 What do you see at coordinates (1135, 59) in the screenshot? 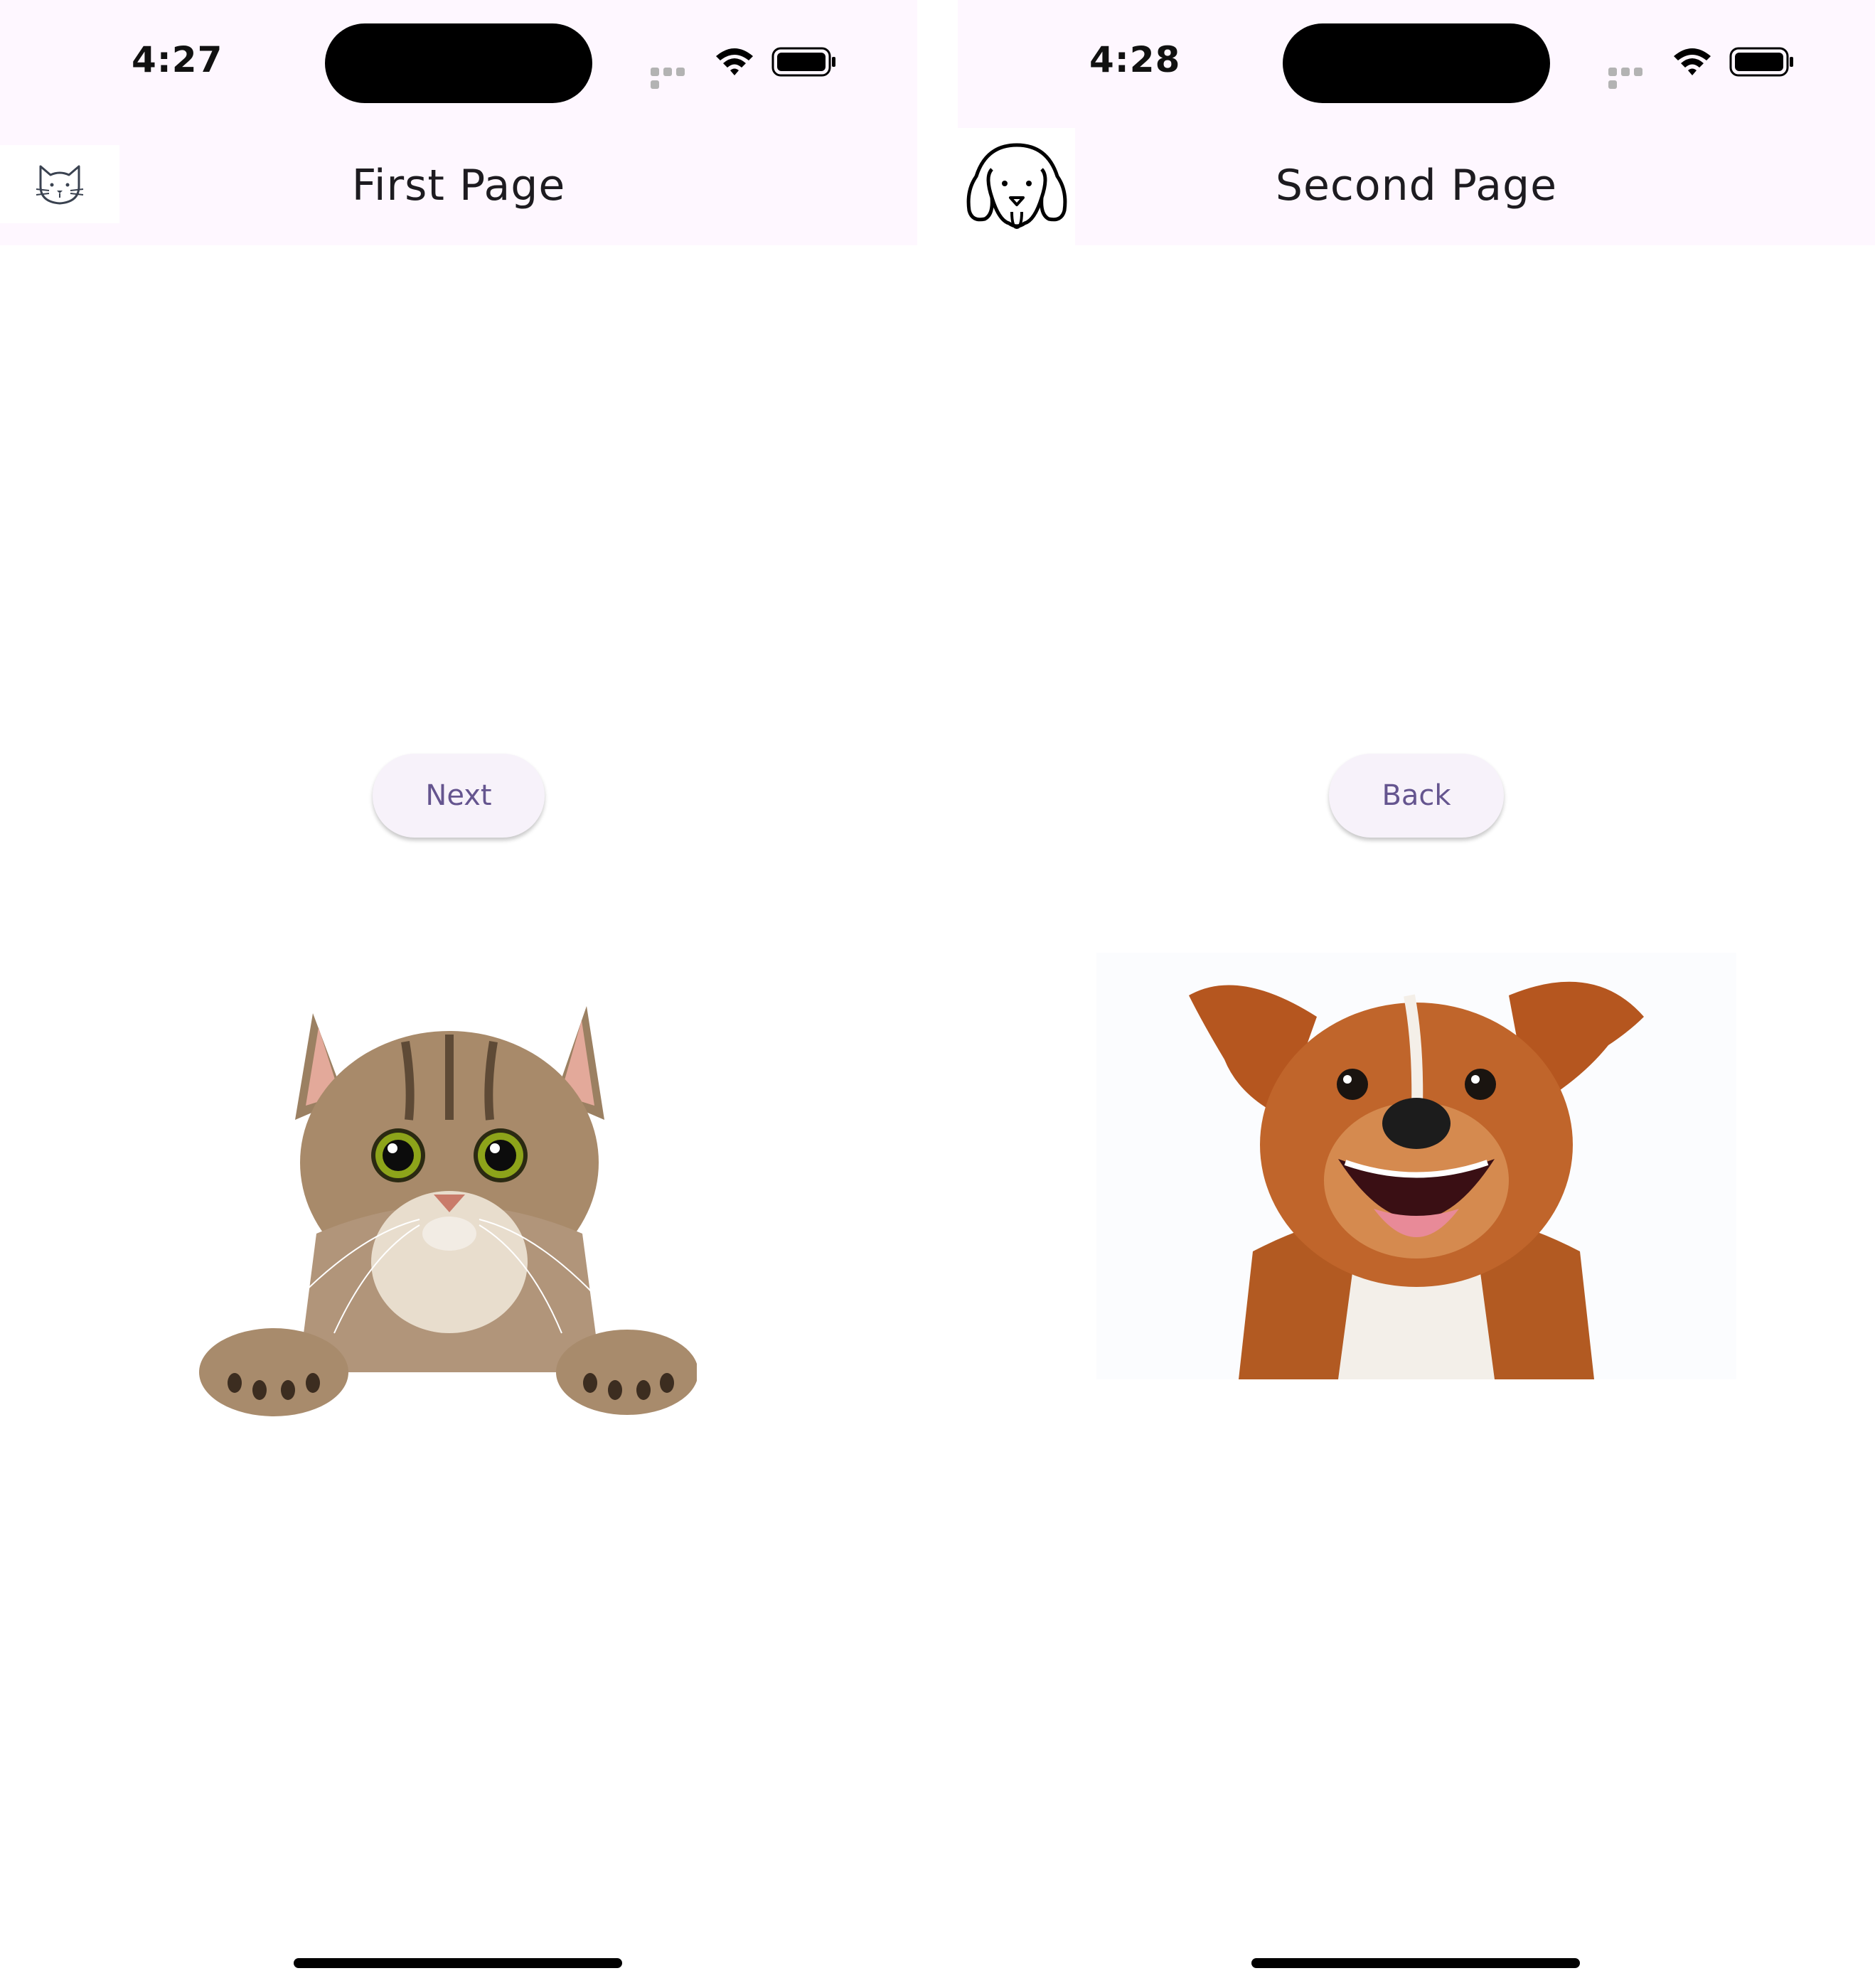
I see `status-time: 4:28` at bounding box center [1135, 59].